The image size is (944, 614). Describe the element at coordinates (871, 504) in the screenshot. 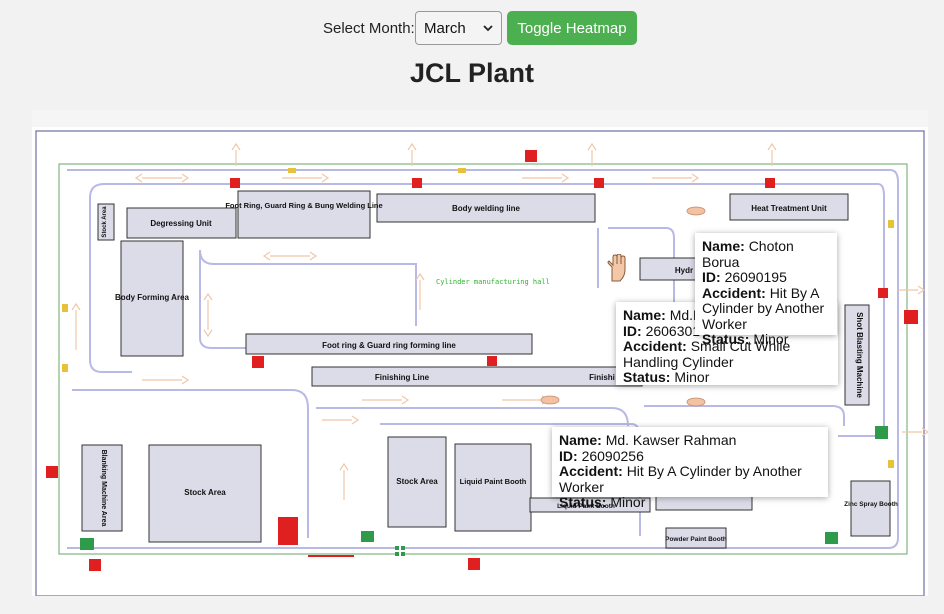

I see `label-zinc-spray-booth: Zinc Spray Booth` at that location.